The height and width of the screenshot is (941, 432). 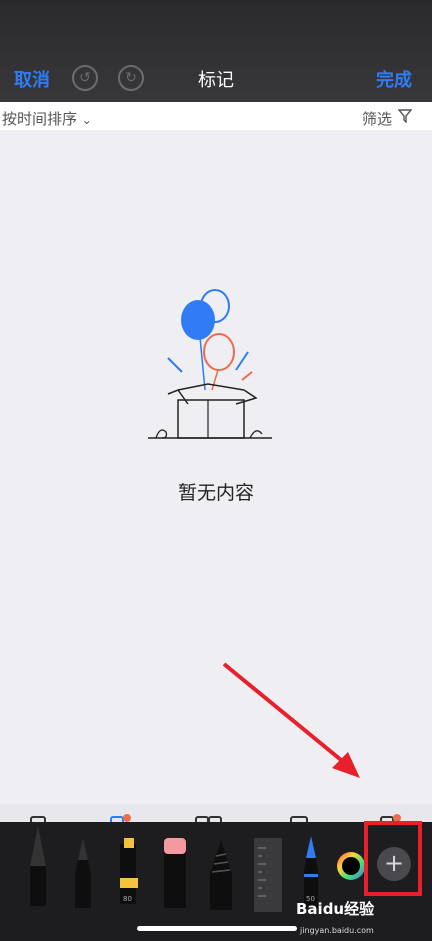 I want to click on watermark-logo: Baidu经验, so click(x=335, y=909).